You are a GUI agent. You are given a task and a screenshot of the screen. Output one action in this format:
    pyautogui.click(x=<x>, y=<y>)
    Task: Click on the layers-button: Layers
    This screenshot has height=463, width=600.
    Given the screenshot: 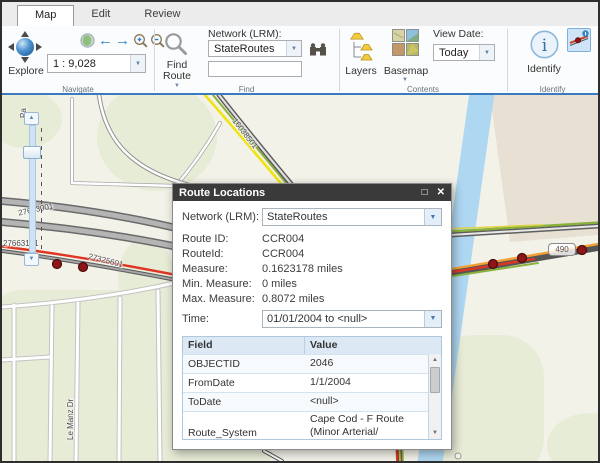 What is the action you would take?
    pyautogui.click(x=361, y=71)
    